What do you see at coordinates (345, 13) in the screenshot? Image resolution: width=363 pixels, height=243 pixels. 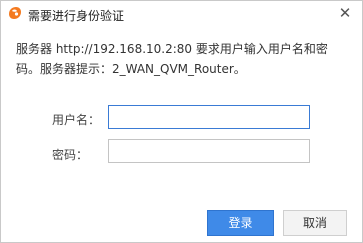 I see `close-icon: ✕` at bounding box center [345, 13].